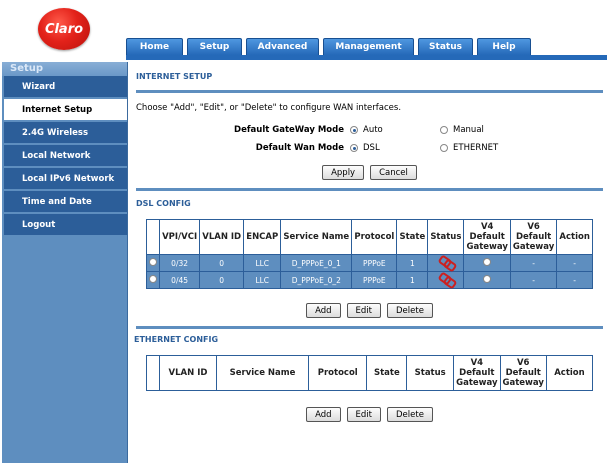  Describe the element at coordinates (374, 280) in the screenshot. I see `table-cell: PPPoE` at that location.